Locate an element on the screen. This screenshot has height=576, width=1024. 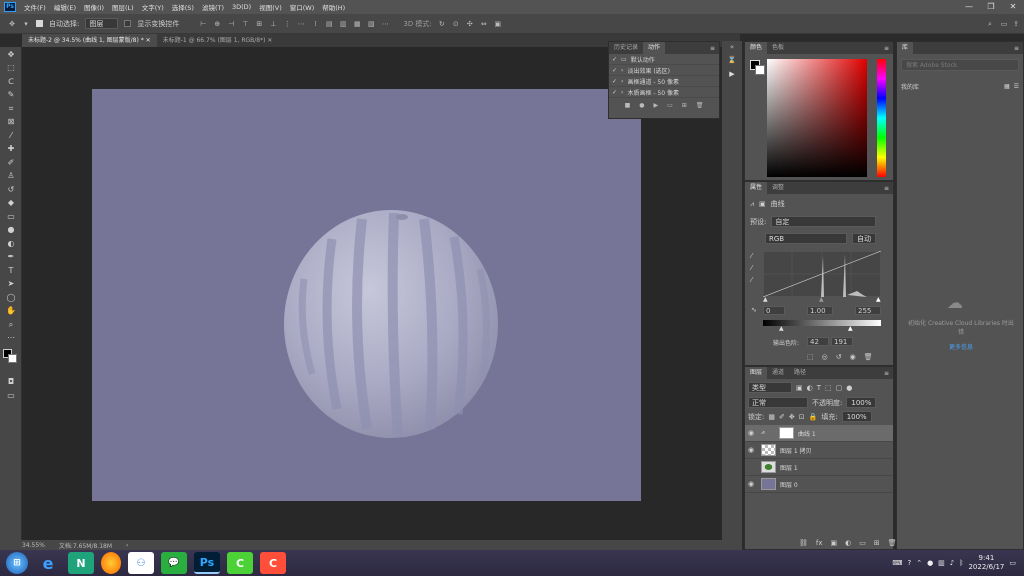
3d-scale-icon: ▣ is located at coordinates (498, 24).